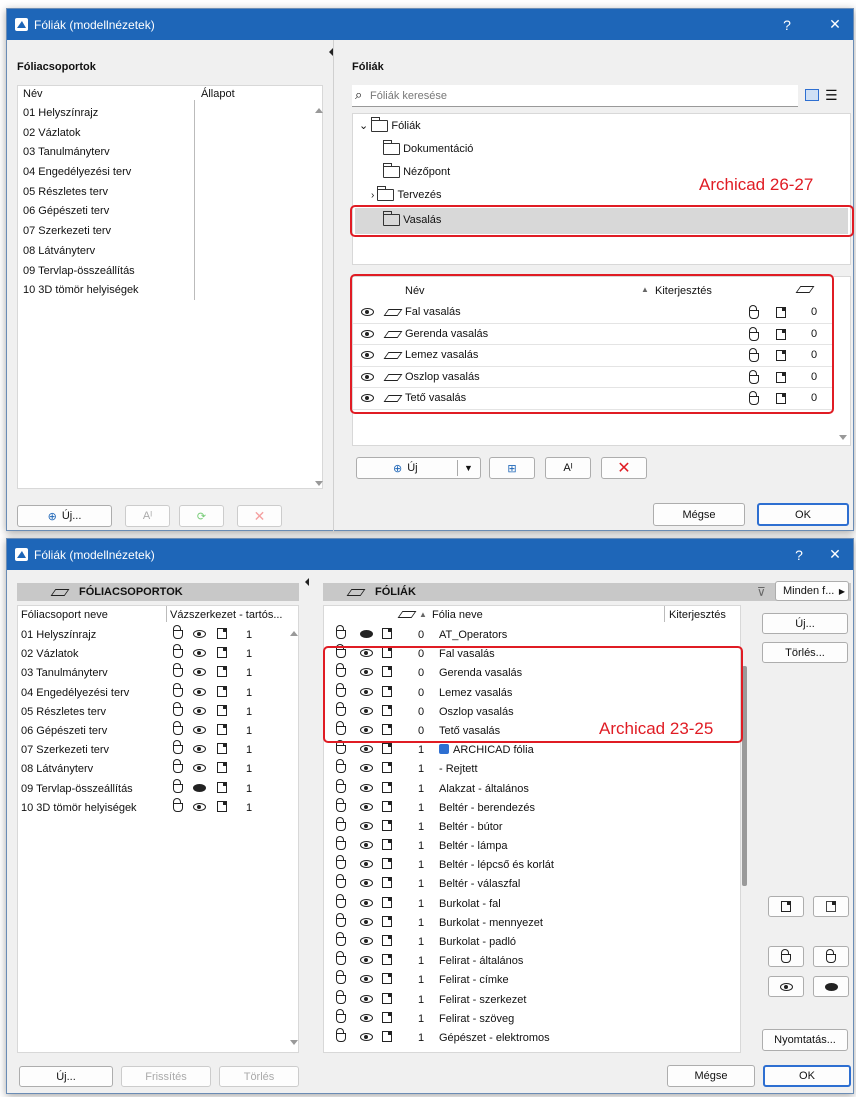  What do you see at coordinates (201, 516) in the screenshot?
I see `refresh-button: ⟳` at bounding box center [201, 516].